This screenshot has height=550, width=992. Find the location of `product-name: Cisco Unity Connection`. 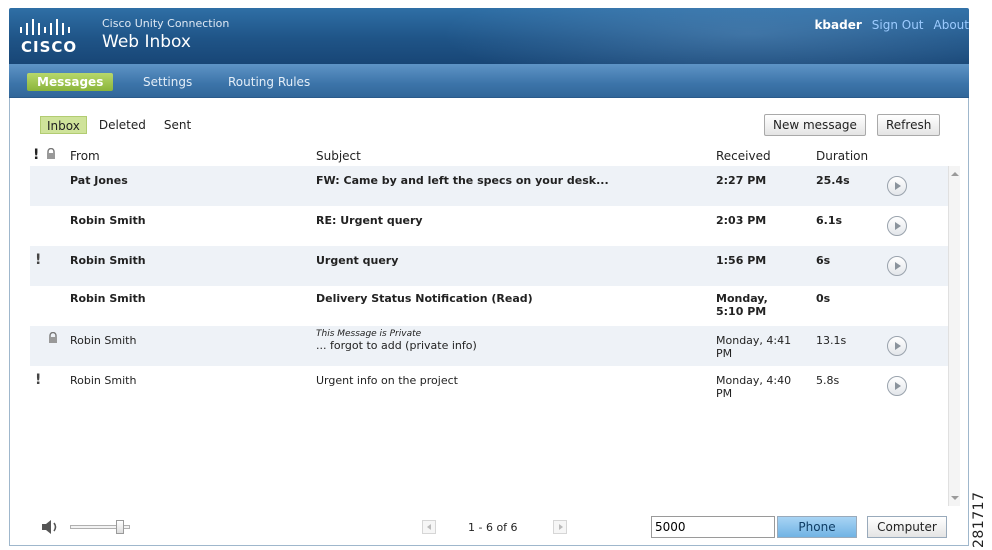

product-name: Cisco Unity Connection is located at coordinates (166, 23).